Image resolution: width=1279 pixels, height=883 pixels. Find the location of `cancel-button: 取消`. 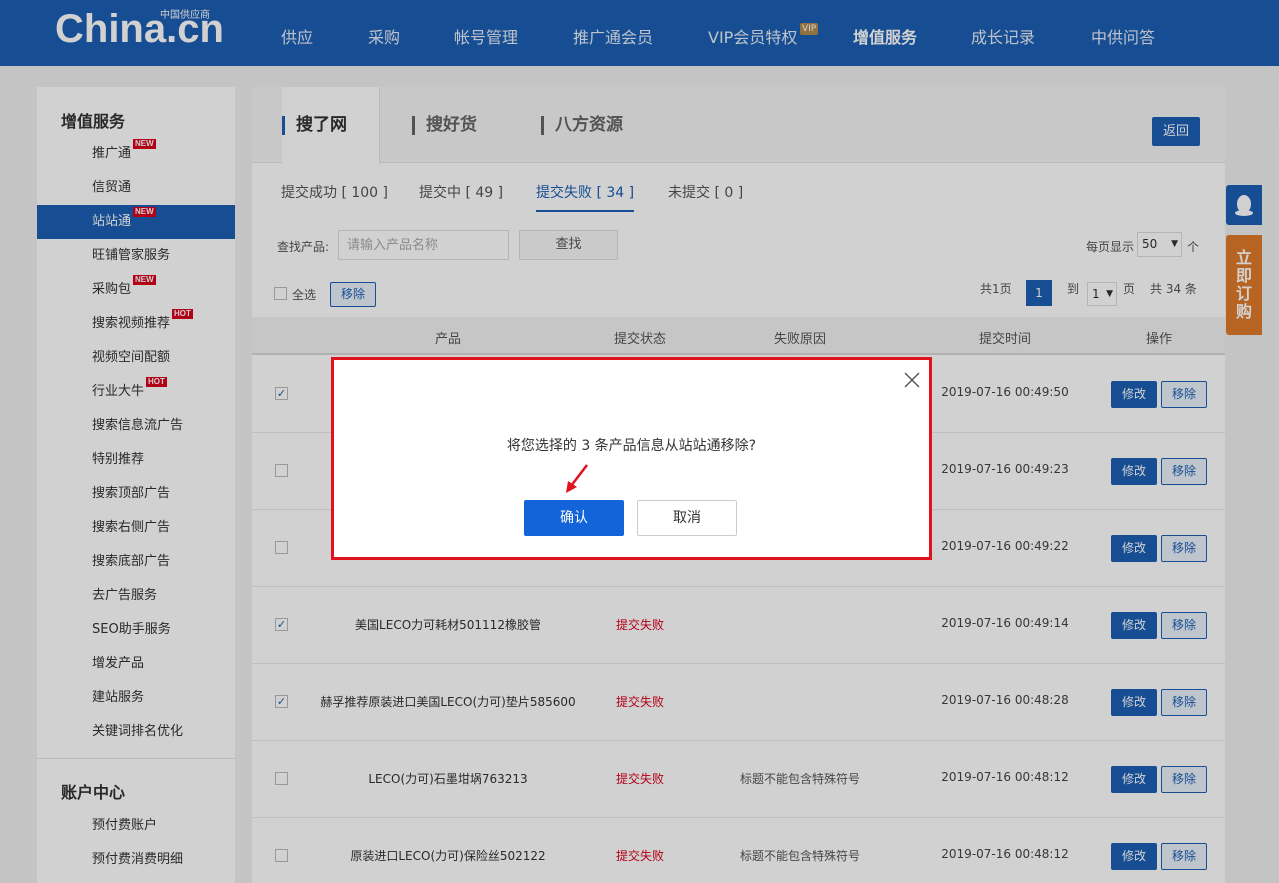

cancel-button: 取消 is located at coordinates (687, 518).